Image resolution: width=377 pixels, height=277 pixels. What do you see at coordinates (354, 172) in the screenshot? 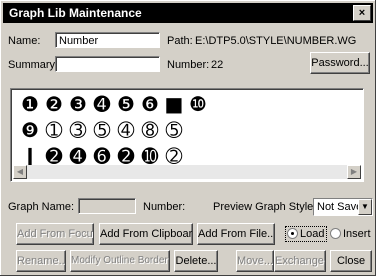
I see `scroll-right-icon: ▶` at bounding box center [354, 172].